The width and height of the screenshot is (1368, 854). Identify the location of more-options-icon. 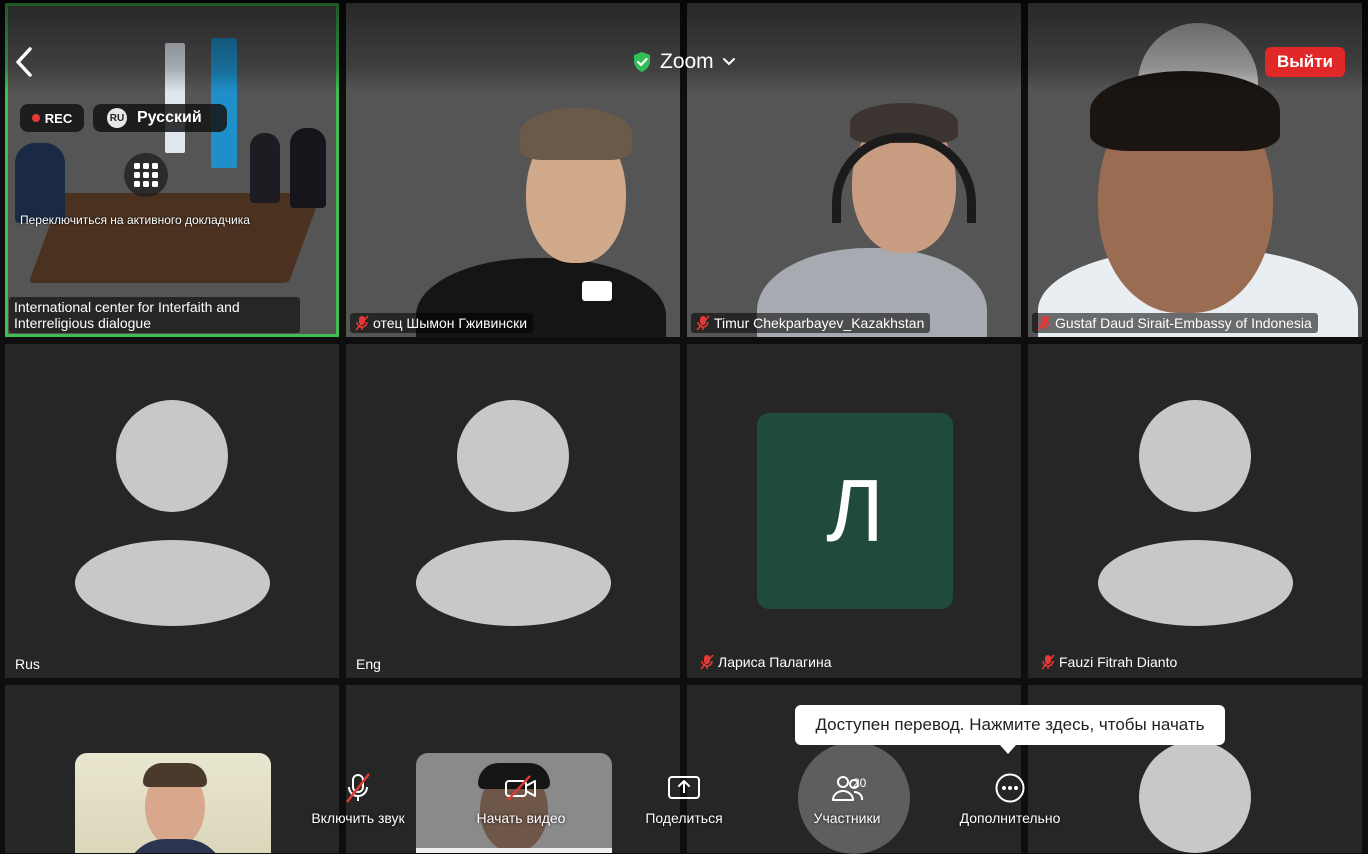
(1010, 788).